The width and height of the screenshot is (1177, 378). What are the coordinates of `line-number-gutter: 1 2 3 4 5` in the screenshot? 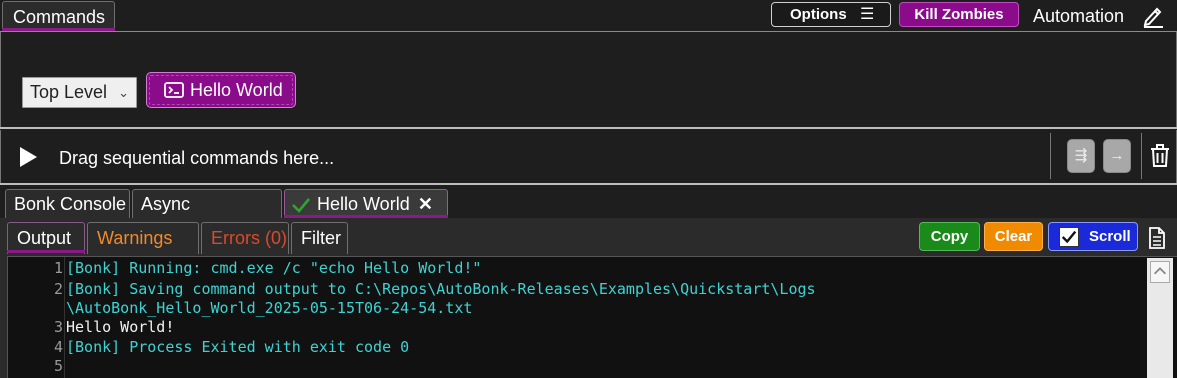 It's located at (35, 317).